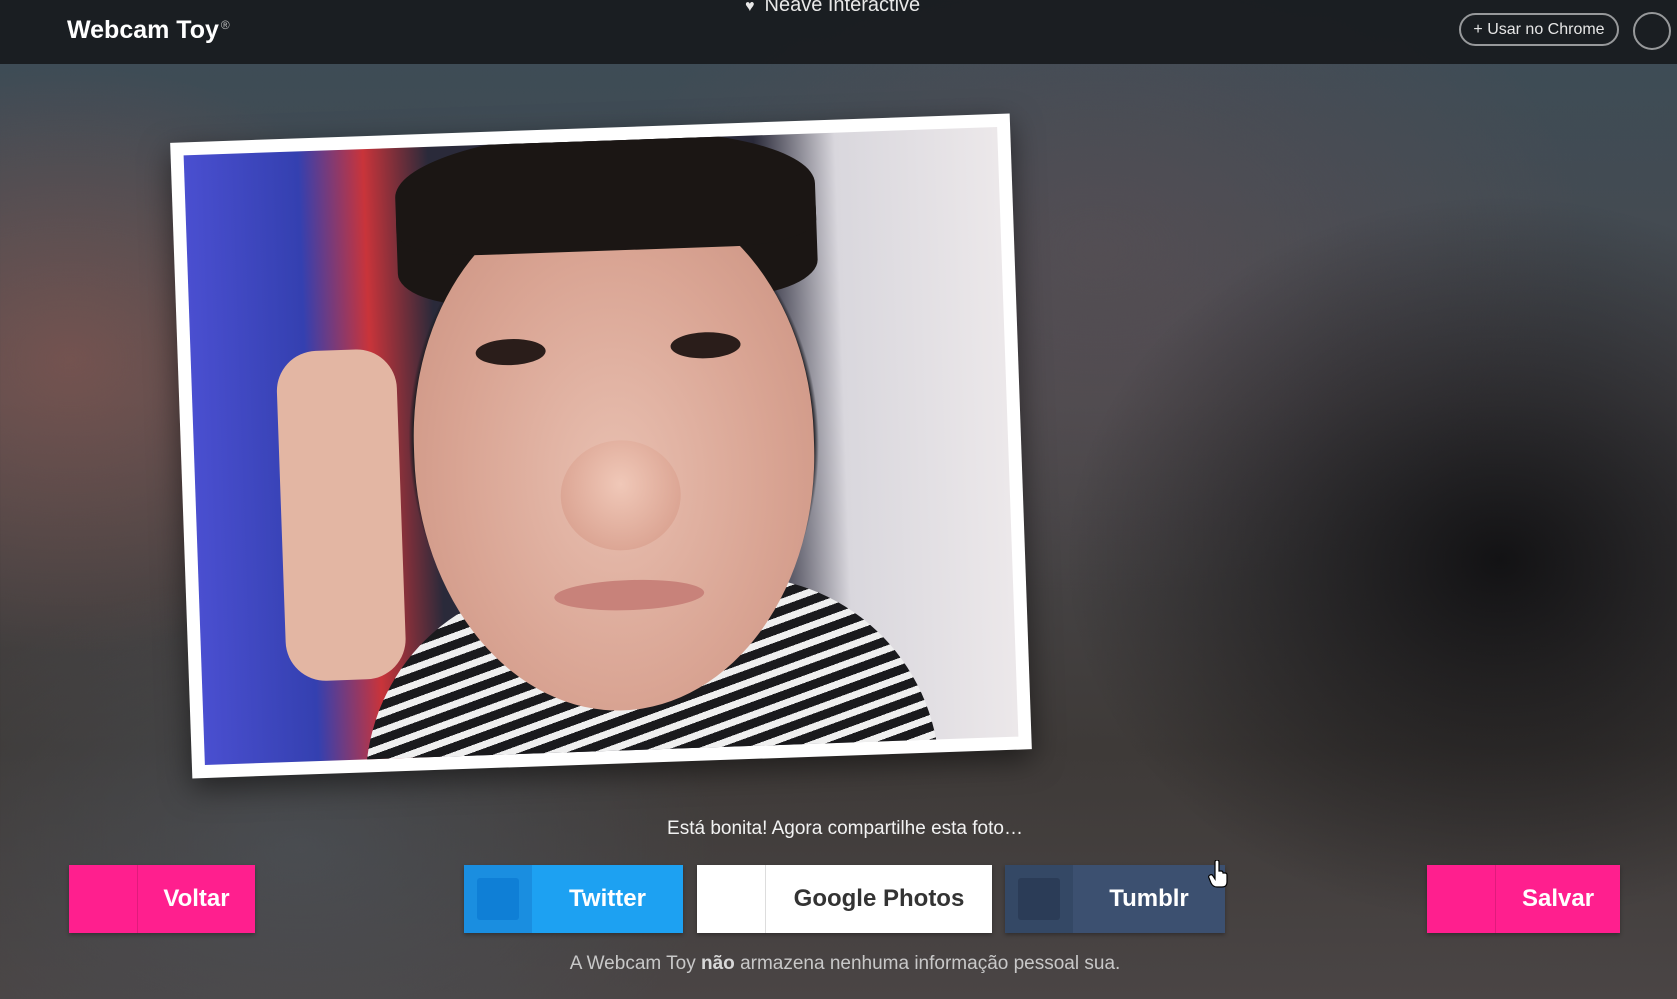  I want to click on privacy-text-after: armazena nenhuma informação pessoal sua., so click(930, 963).